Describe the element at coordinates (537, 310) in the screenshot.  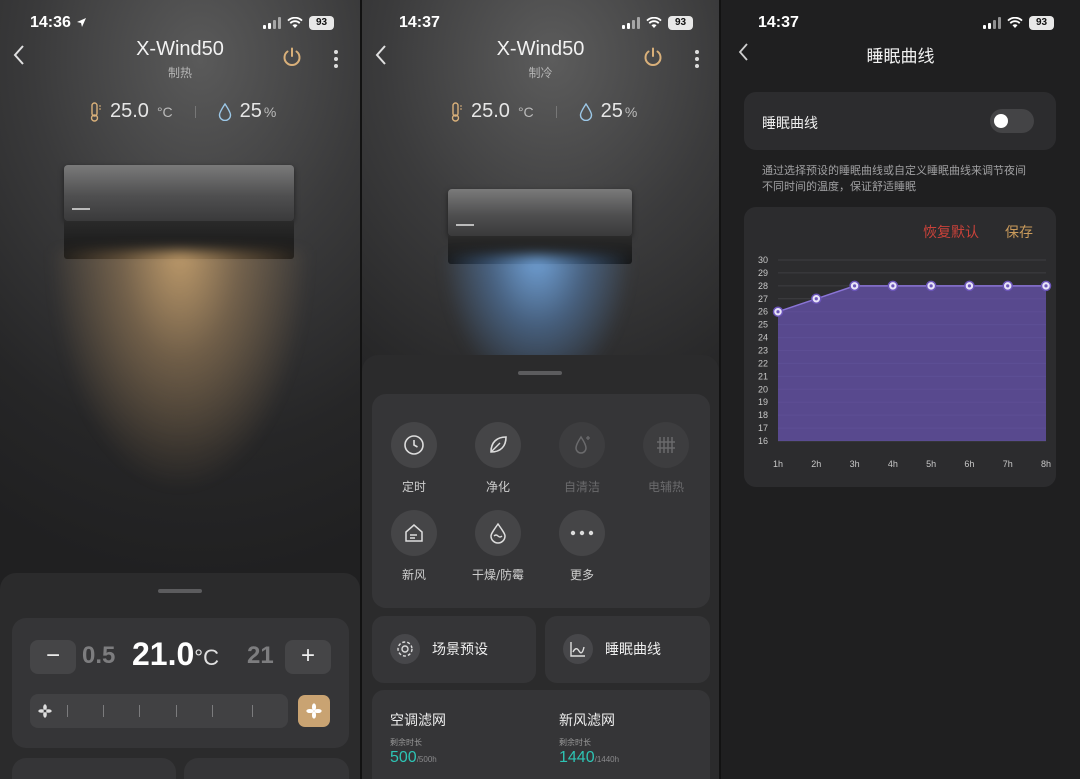
I see `cool-airflow-graphic` at that location.